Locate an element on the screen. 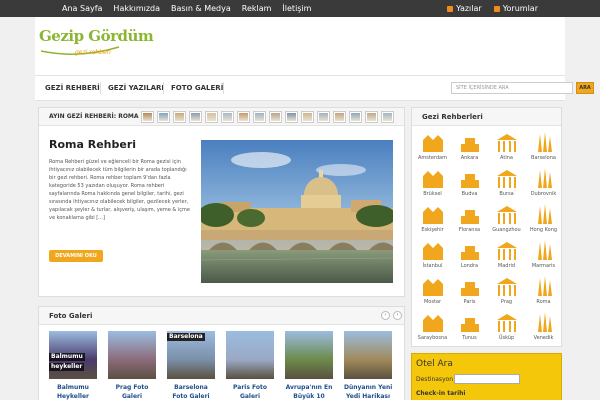  search-input: SİTE İÇERİSİNDE ARA is located at coordinates (512, 88).